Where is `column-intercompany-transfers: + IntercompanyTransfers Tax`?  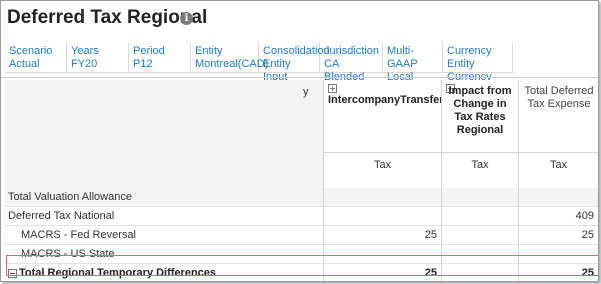
column-intercompany-transfers: + IntercompanyTransfers Tax is located at coordinates (386, 134).